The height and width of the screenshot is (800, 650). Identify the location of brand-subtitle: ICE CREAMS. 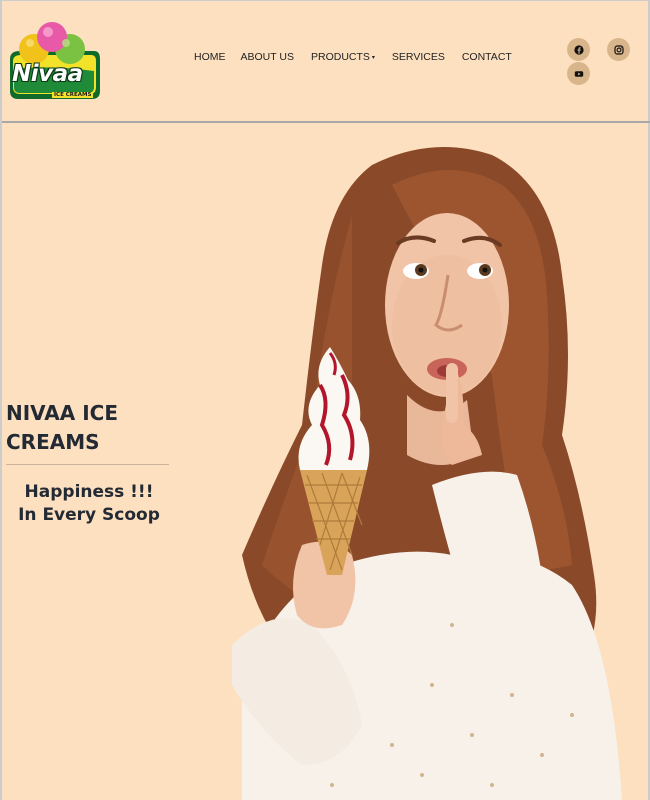
(73, 95).